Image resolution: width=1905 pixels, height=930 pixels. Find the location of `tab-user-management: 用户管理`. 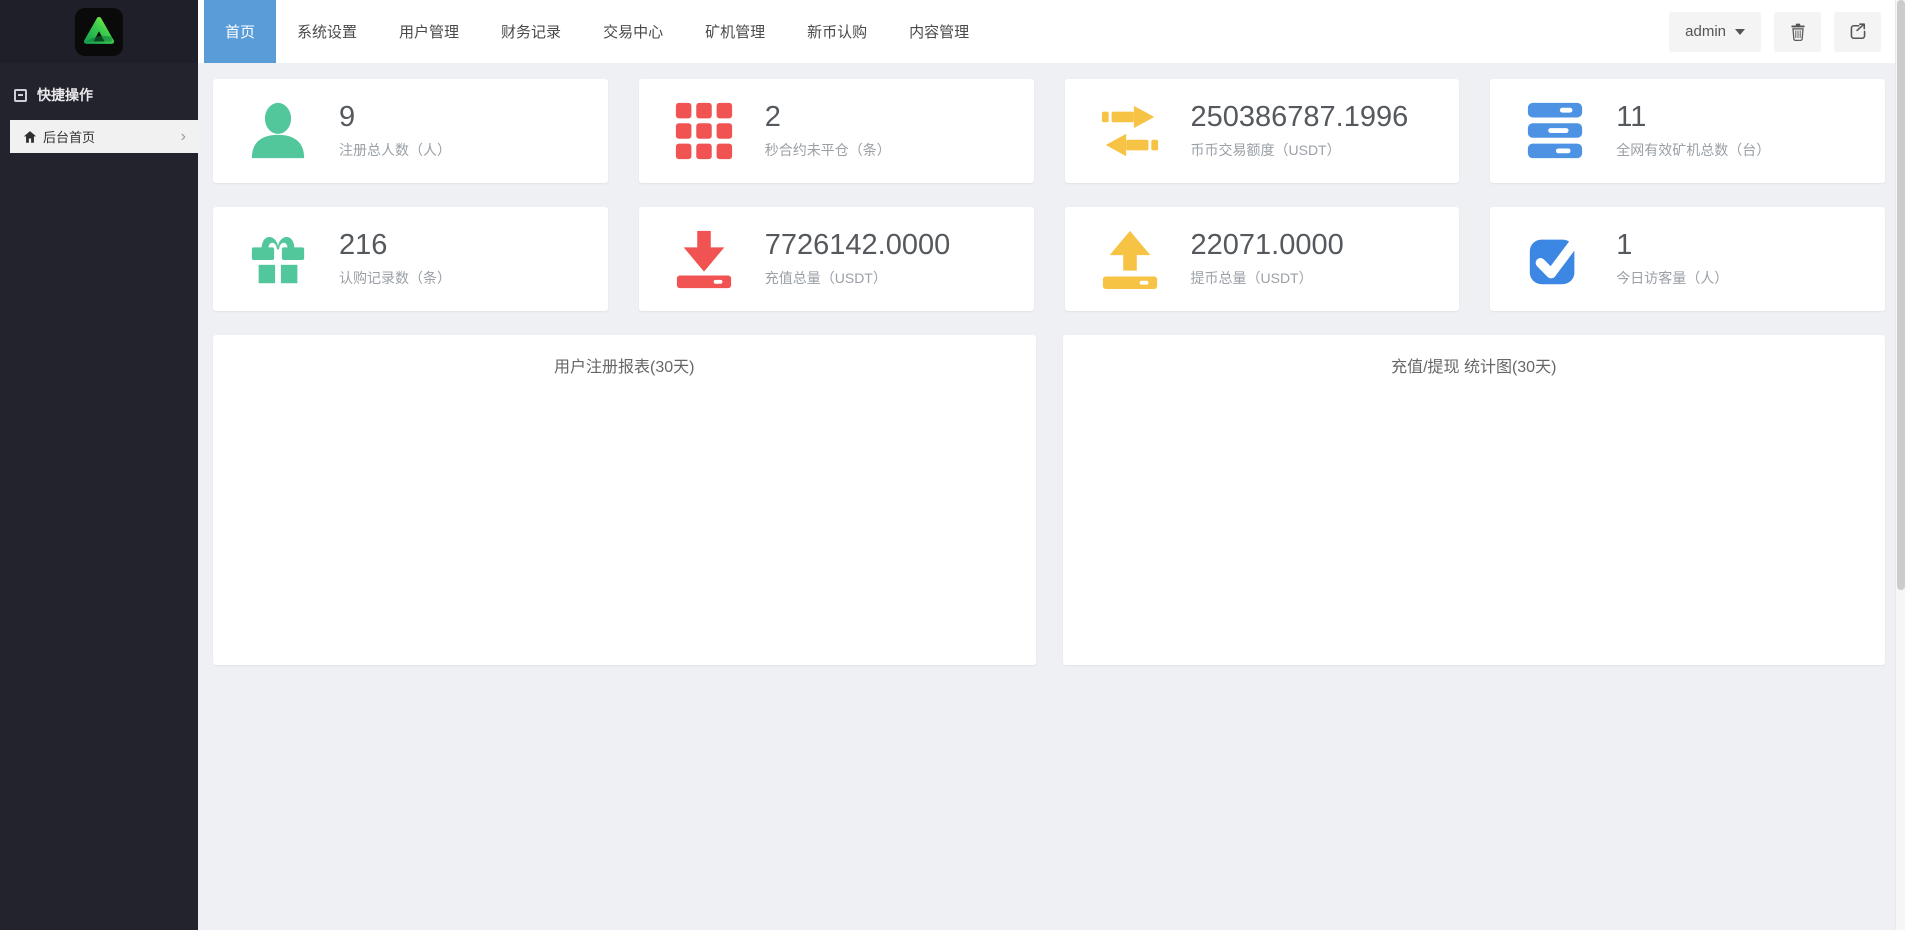

tab-user-management: 用户管理 is located at coordinates (429, 31).